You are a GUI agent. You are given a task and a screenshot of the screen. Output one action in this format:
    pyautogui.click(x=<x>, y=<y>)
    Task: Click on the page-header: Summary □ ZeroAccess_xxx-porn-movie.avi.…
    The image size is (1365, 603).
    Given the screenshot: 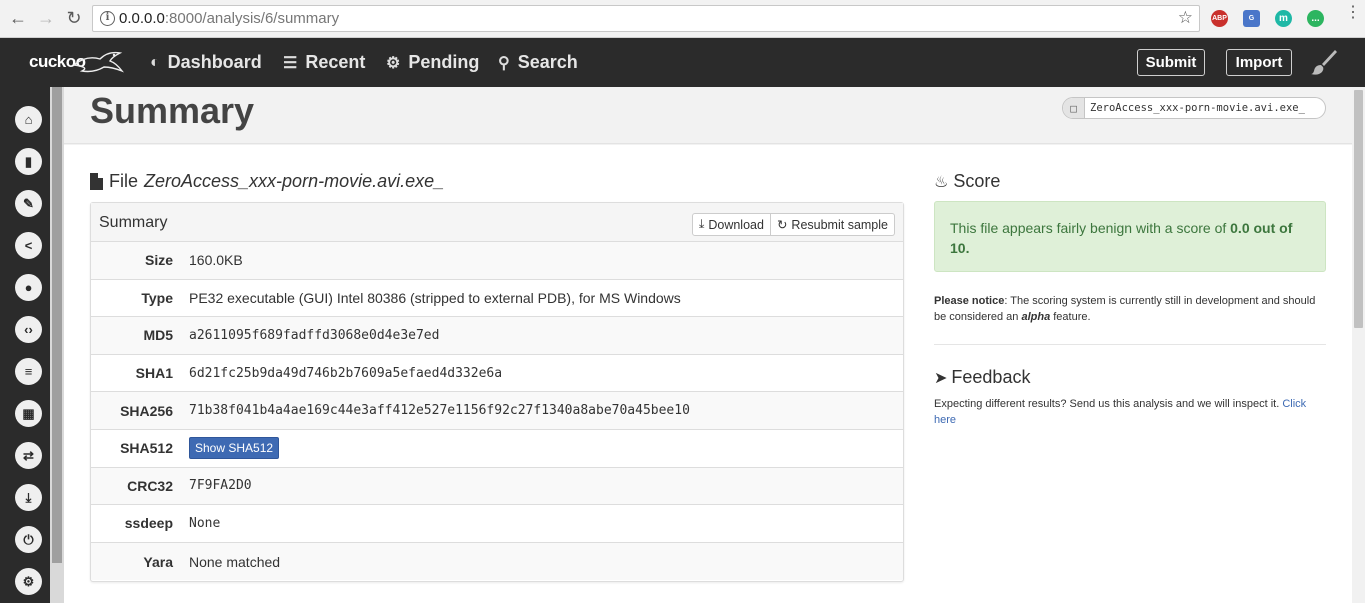 What is the action you would take?
    pyautogui.click(x=708, y=115)
    